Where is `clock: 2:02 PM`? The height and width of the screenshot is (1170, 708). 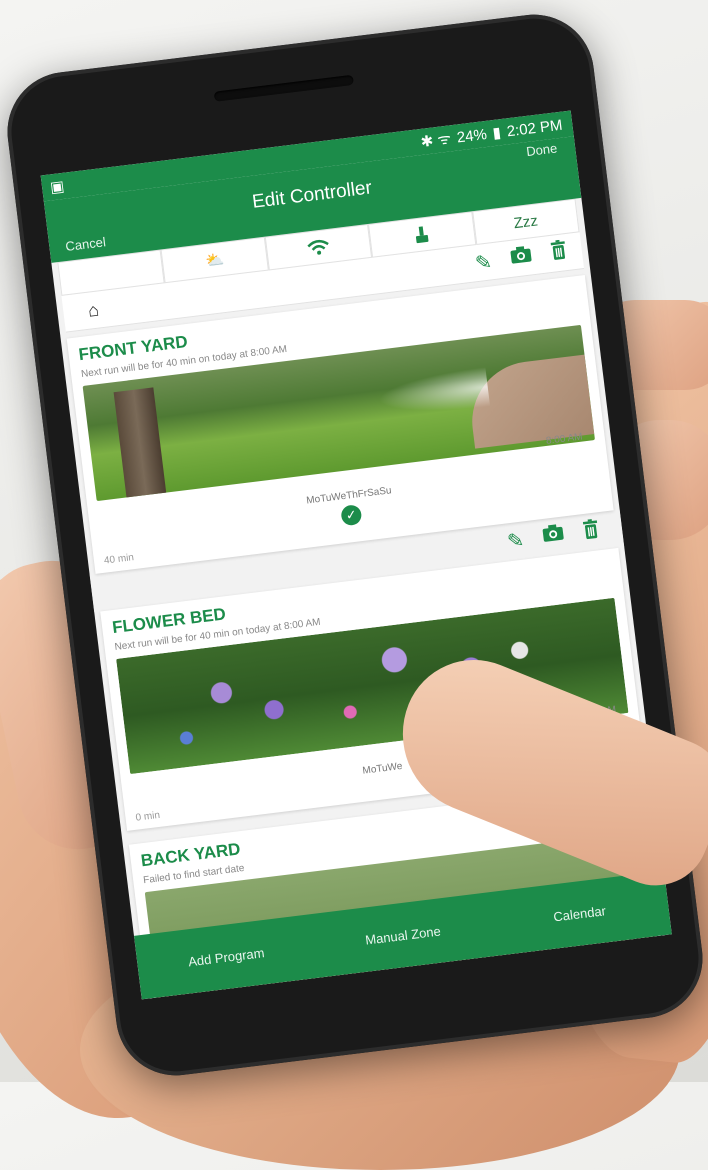
clock: 2:02 PM is located at coordinates (534, 128).